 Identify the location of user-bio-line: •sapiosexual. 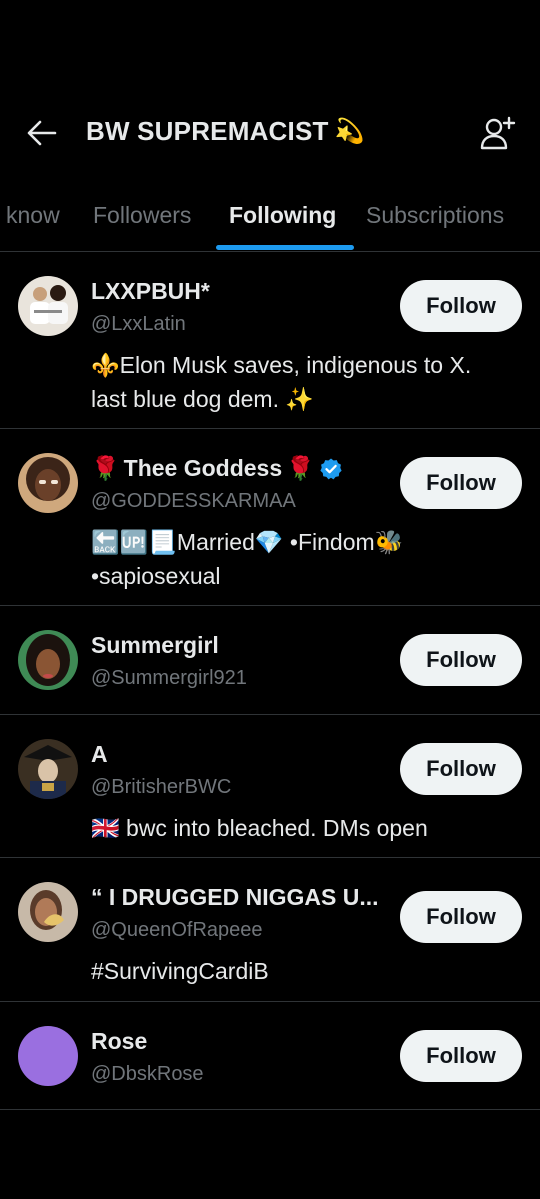
(156, 576).